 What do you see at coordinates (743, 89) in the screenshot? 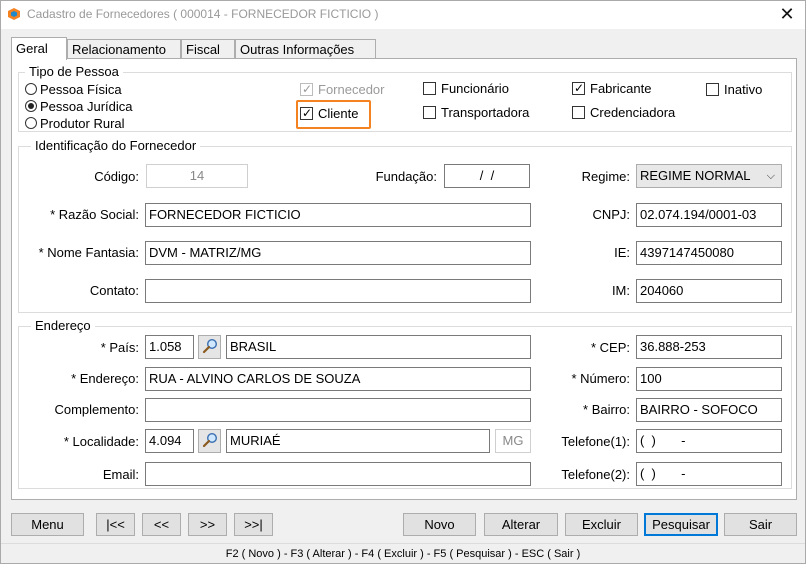
I see `checkbox-label: Inativo` at bounding box center [743, 89].